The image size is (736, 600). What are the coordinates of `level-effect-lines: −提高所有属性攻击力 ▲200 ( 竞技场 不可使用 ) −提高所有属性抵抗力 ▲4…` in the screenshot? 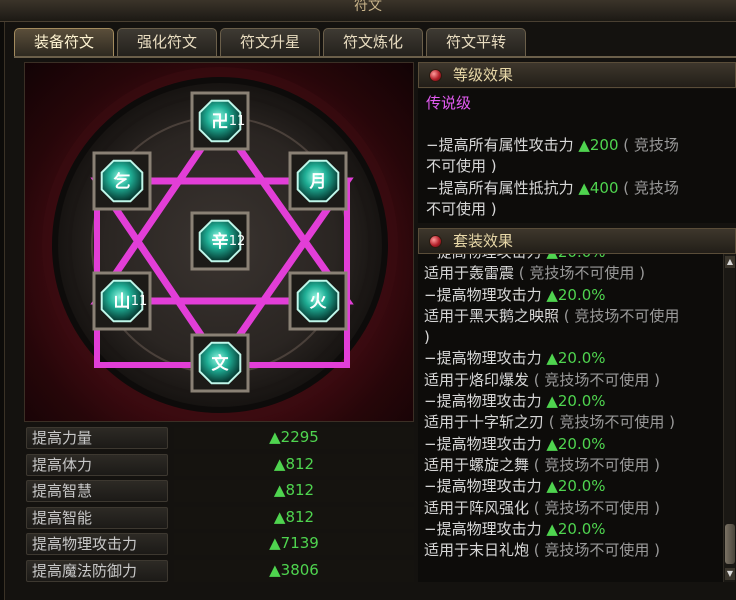 It's located at (577, 177).